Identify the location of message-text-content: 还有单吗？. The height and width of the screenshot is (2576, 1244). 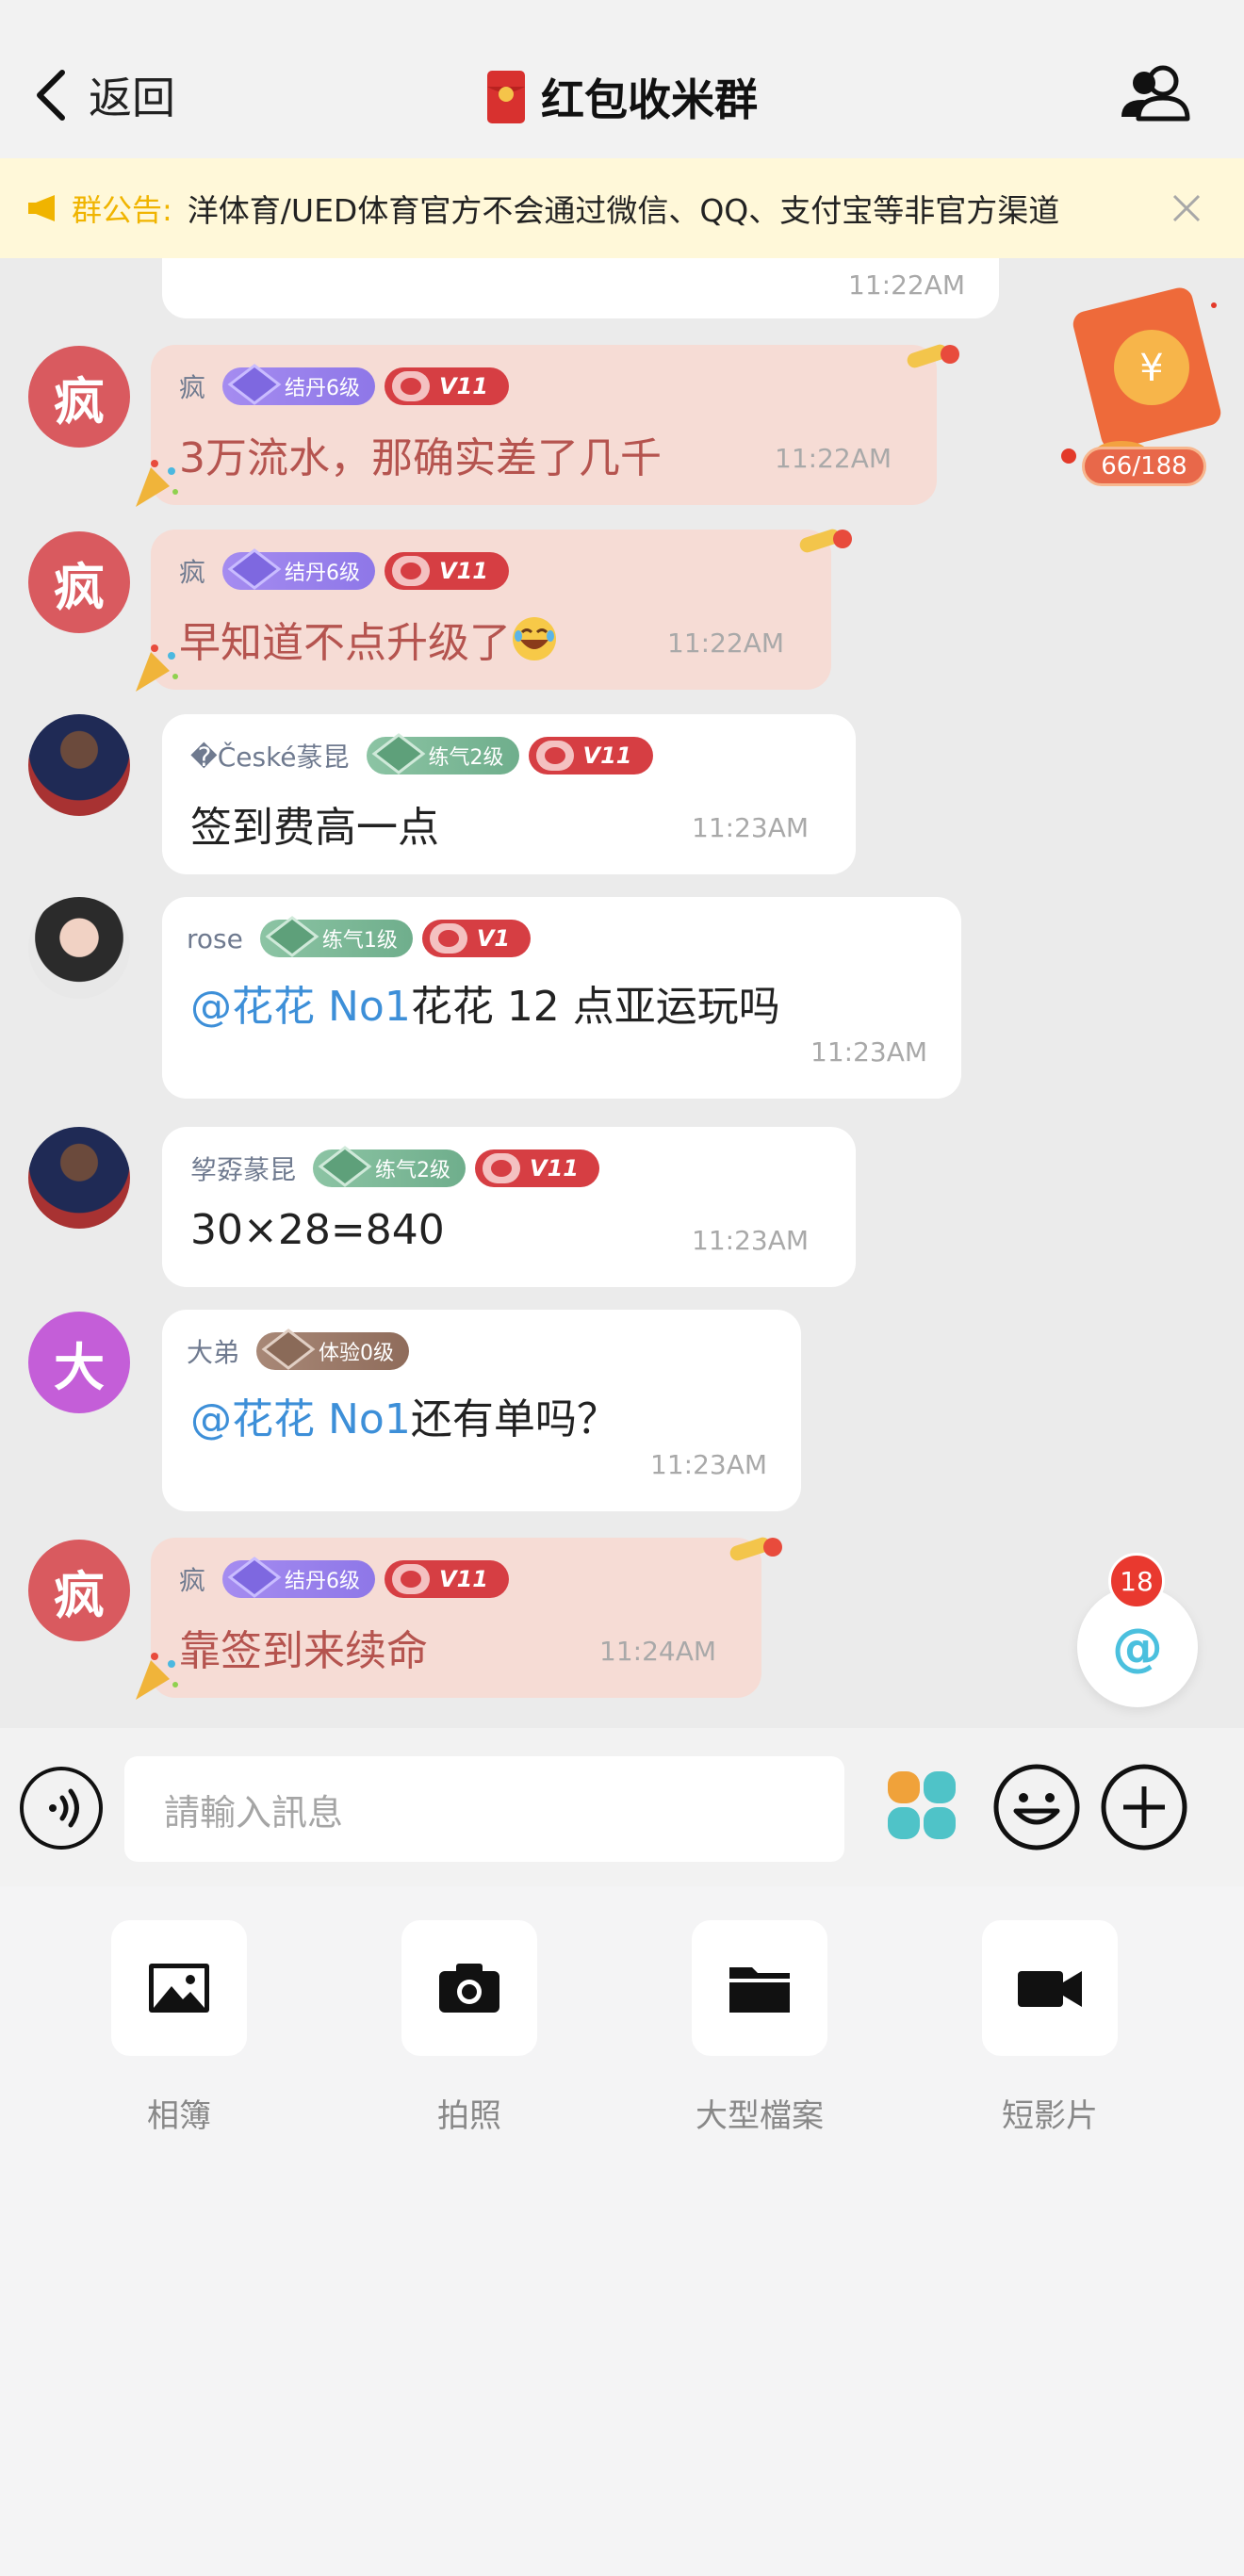
(514, 1419).